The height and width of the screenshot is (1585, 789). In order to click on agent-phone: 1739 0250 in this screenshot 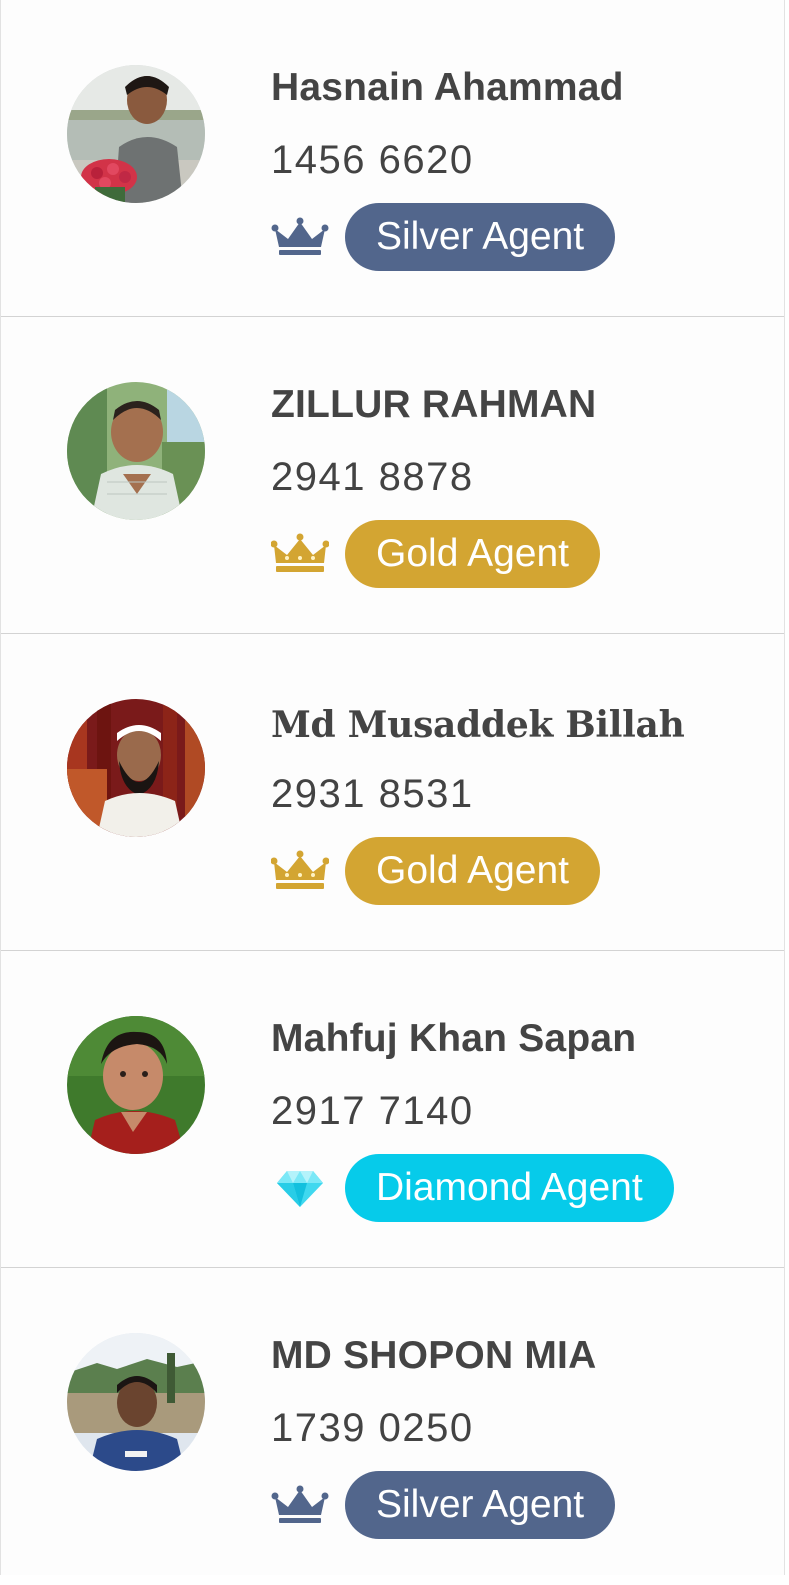, I will do `click(372, 1428)`.